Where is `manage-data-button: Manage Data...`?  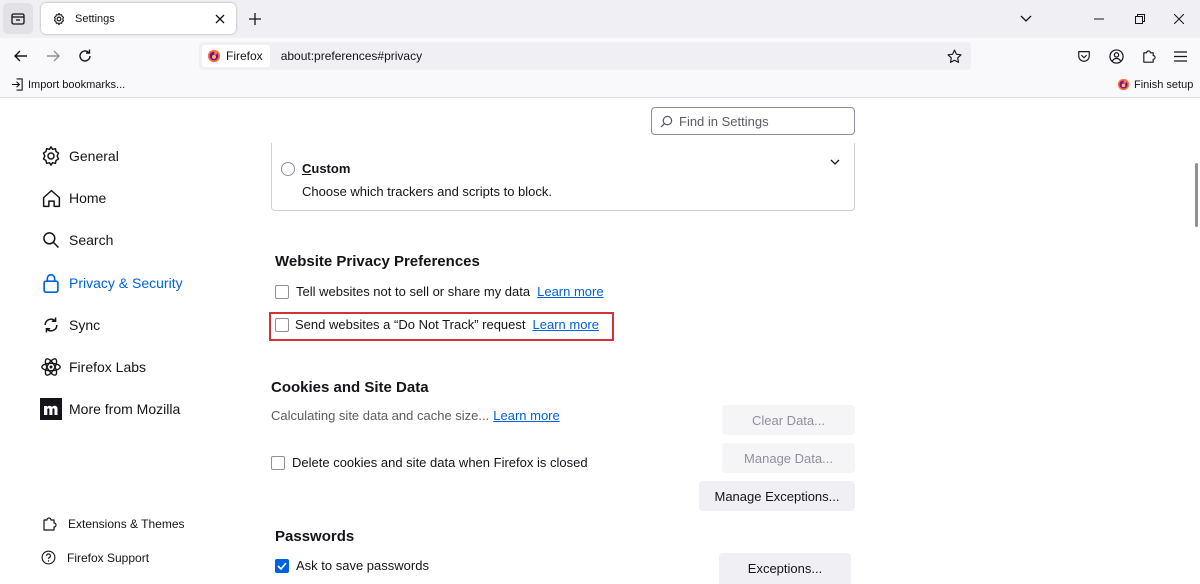 manage-data-button: Manage Data... is located at coordinates (788, 458).